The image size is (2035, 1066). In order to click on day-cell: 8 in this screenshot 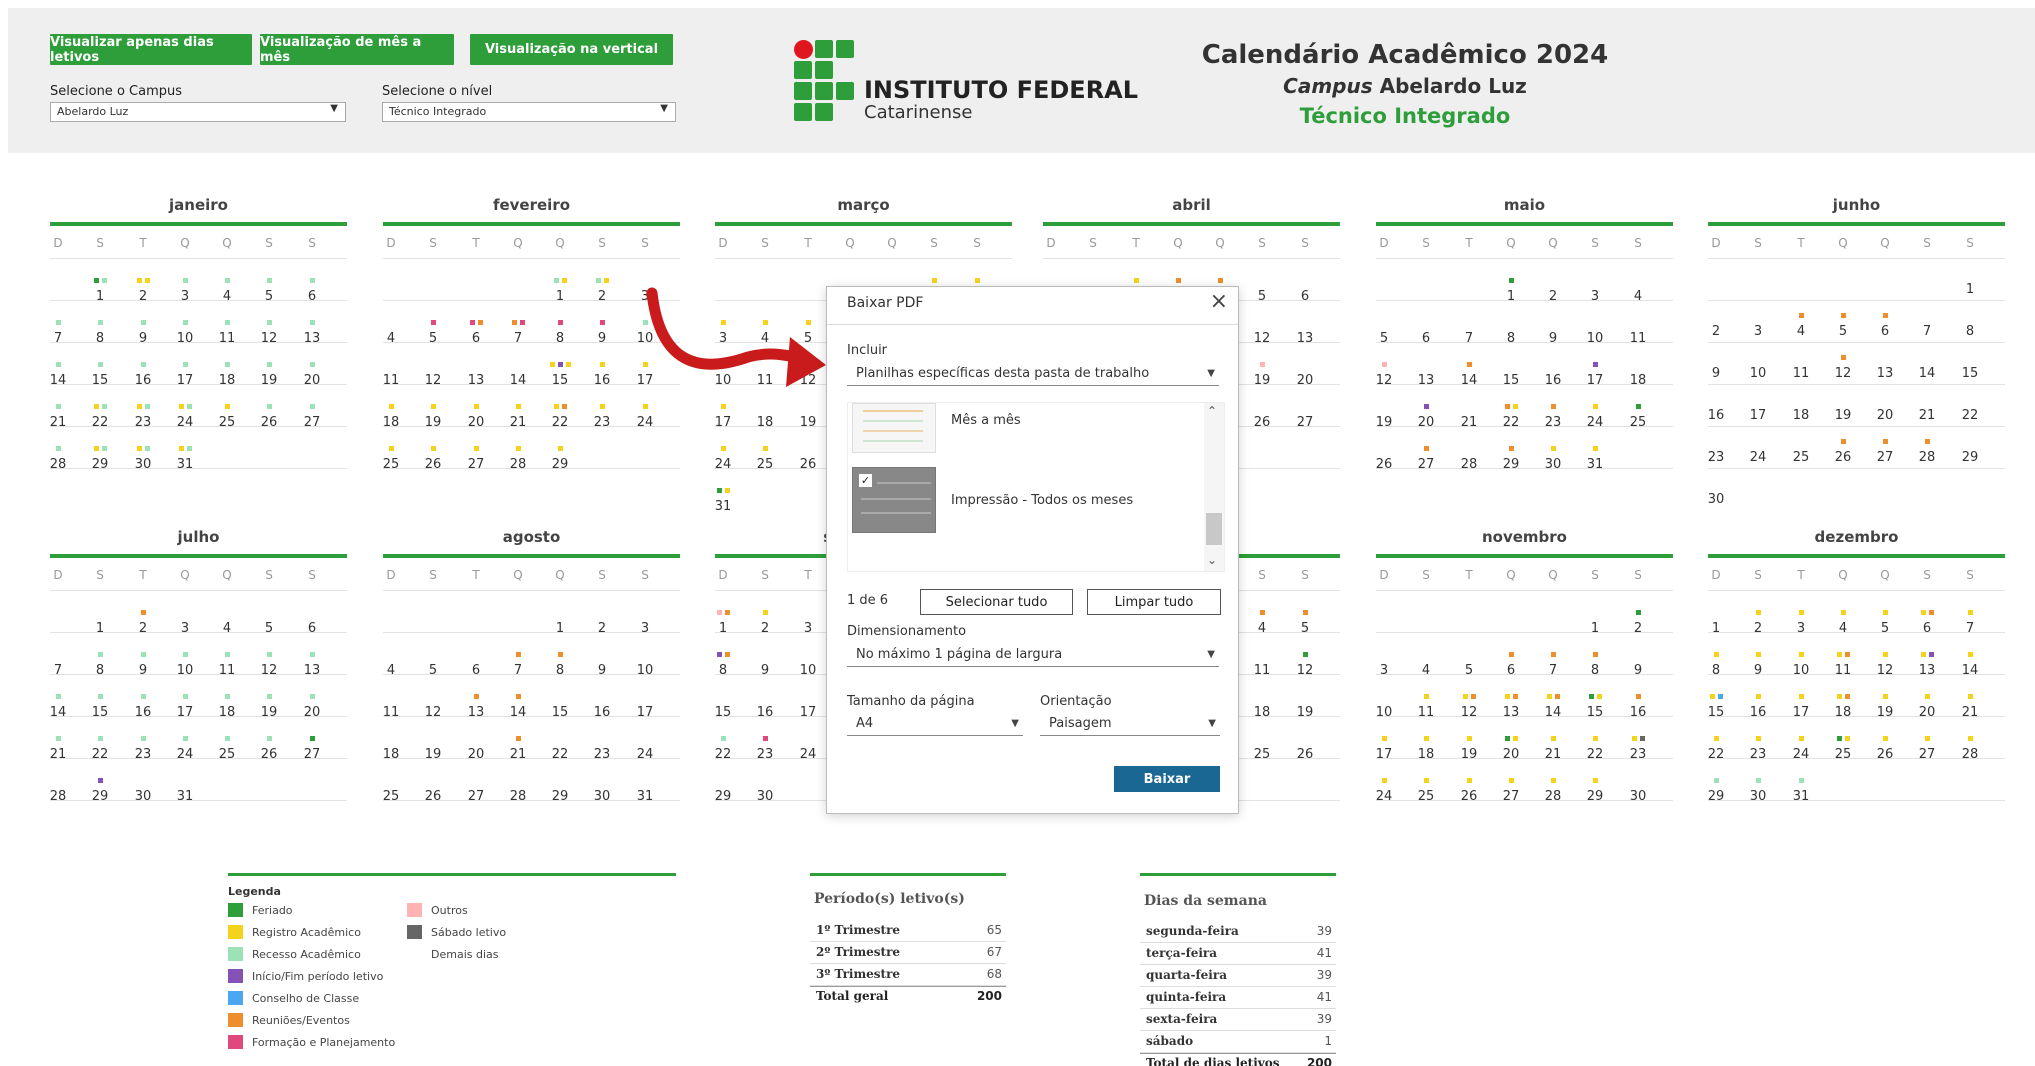, I will do `click(100, 670)`.